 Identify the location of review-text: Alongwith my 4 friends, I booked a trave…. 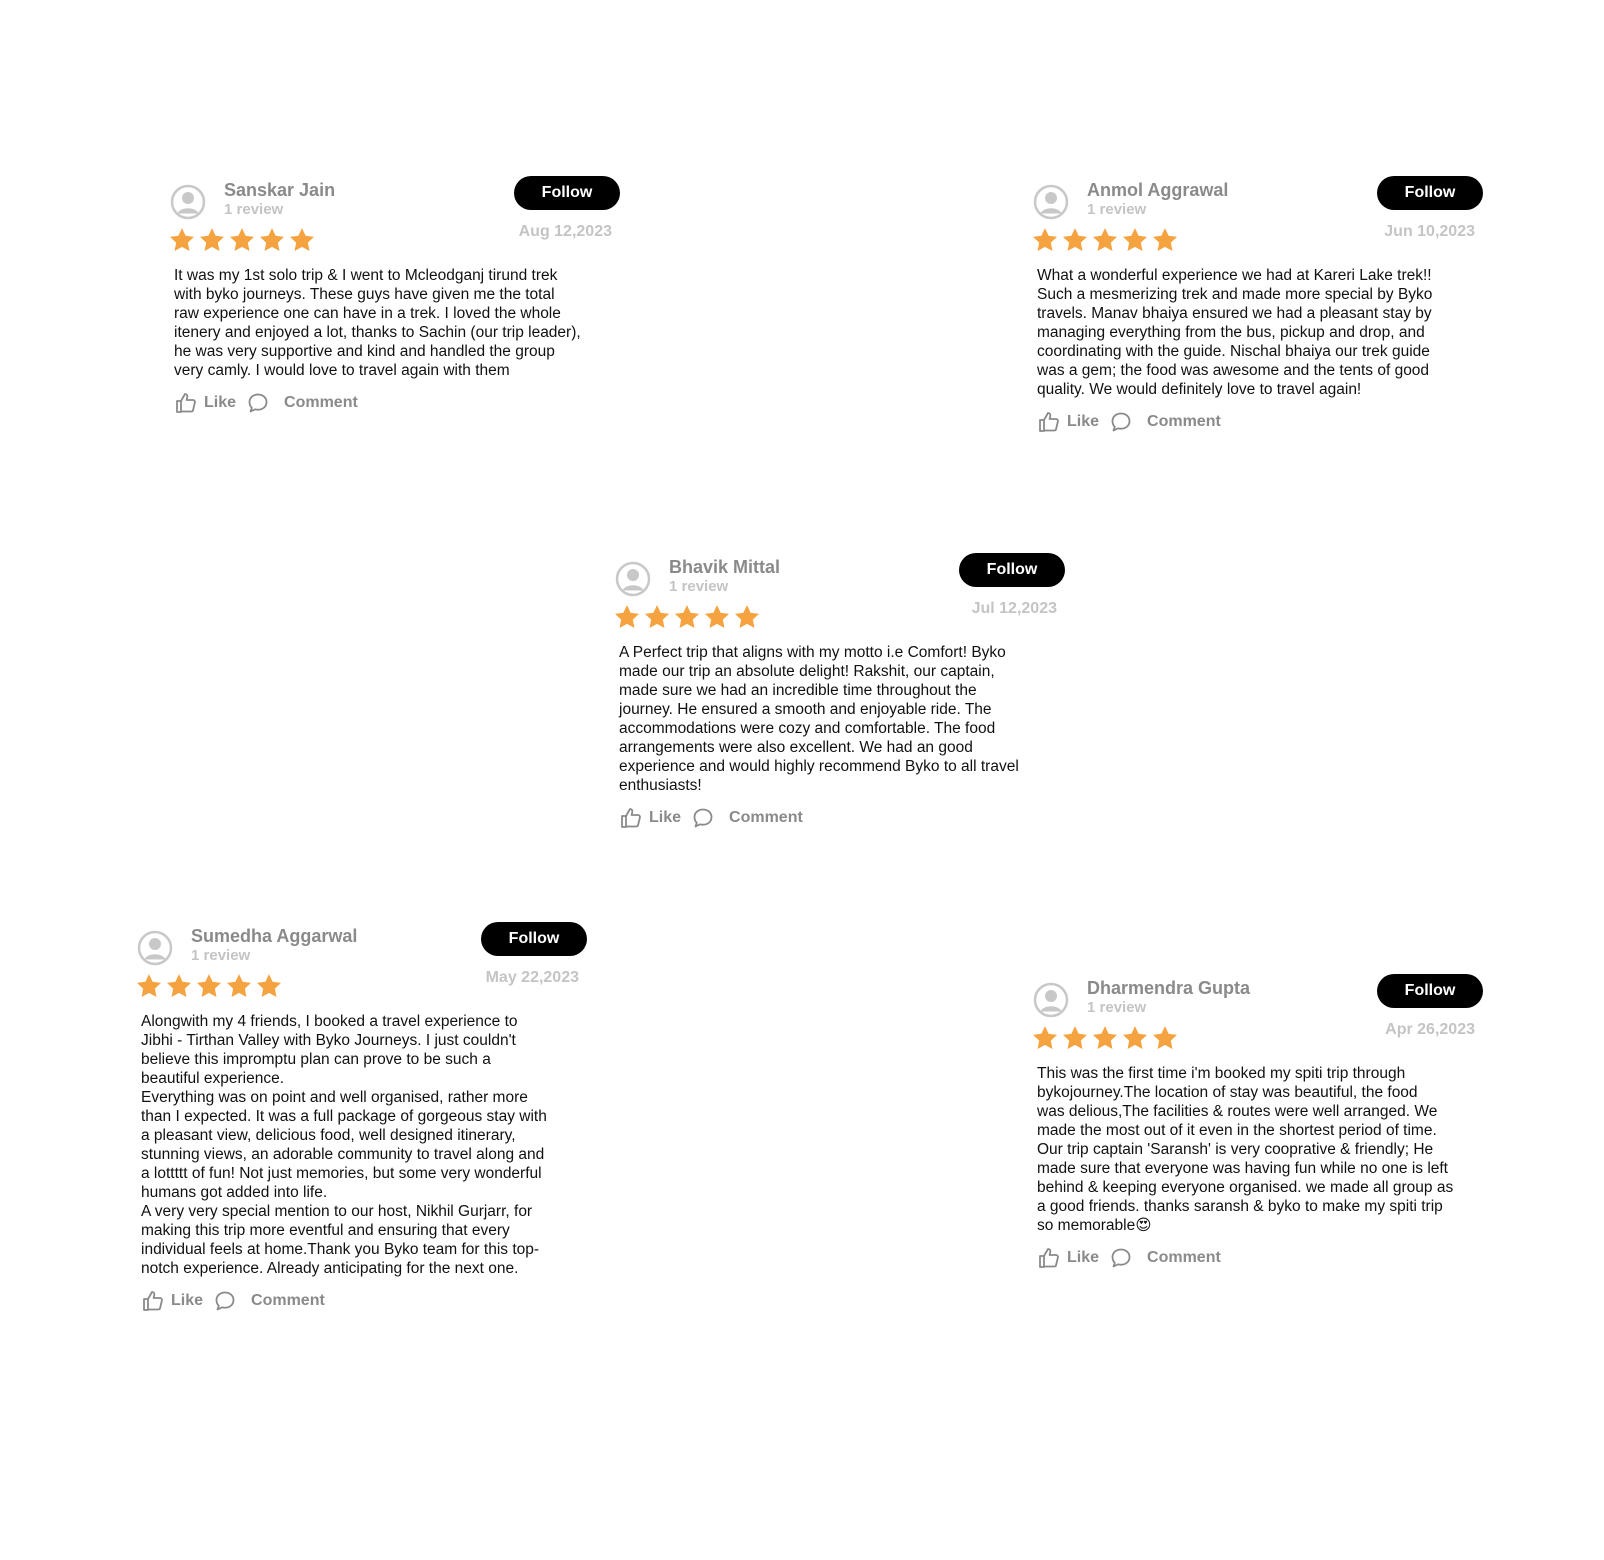
(344, 1145).